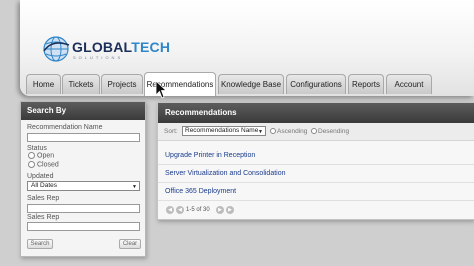  I want to click on sort-select: Recommendations Name ▼, so click(224, 131).